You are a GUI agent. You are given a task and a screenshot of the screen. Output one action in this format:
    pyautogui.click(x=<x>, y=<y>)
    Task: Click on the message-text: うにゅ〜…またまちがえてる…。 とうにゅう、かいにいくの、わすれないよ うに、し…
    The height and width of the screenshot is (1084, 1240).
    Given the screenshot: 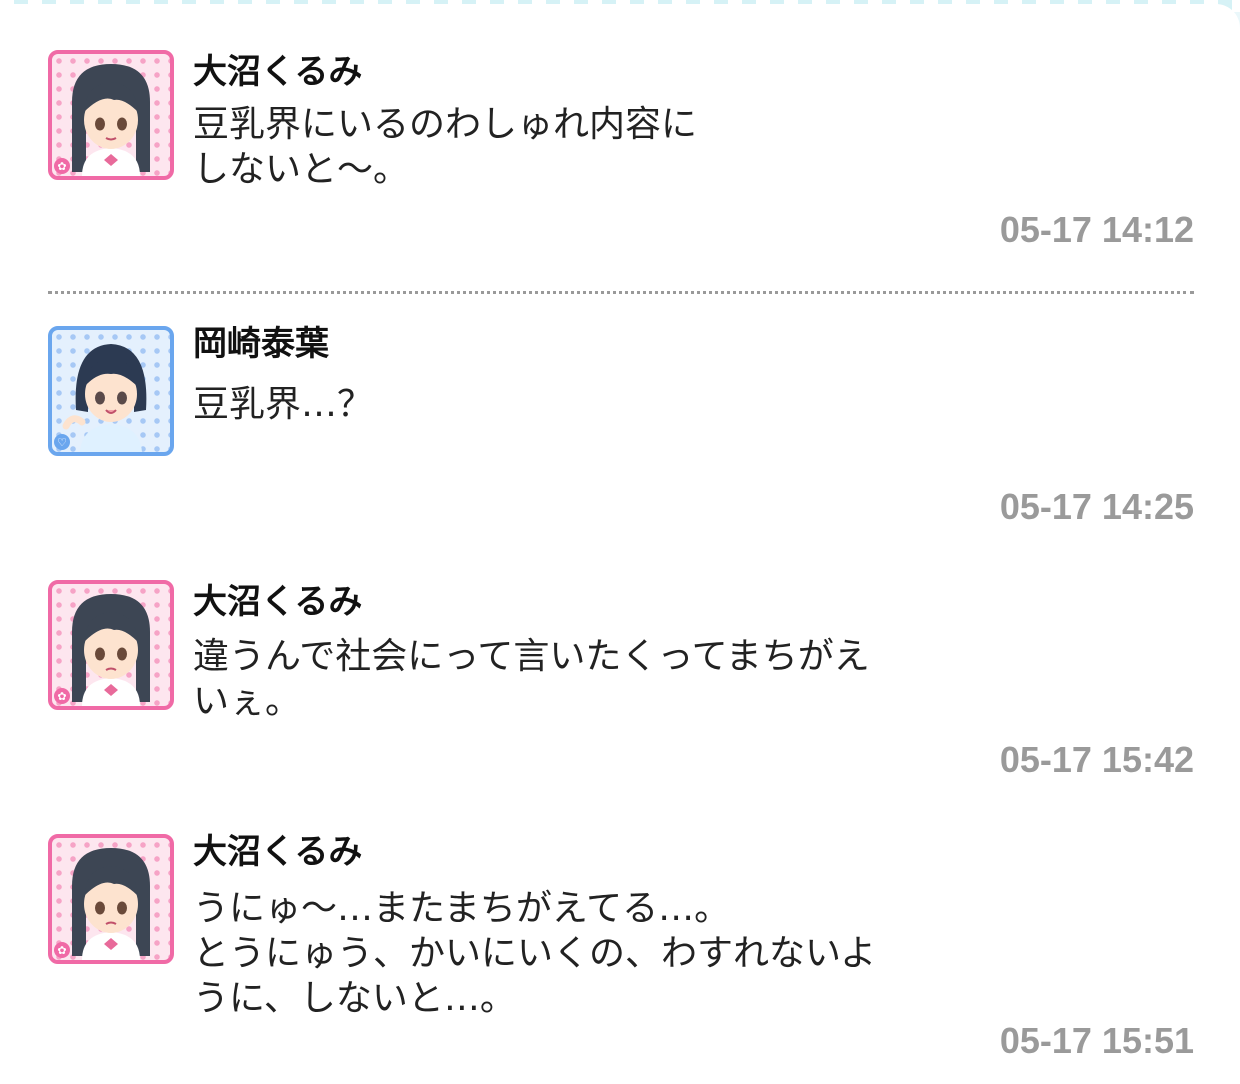 What is the action you would take?
    pyautogui.click(x=535, y=953)
    